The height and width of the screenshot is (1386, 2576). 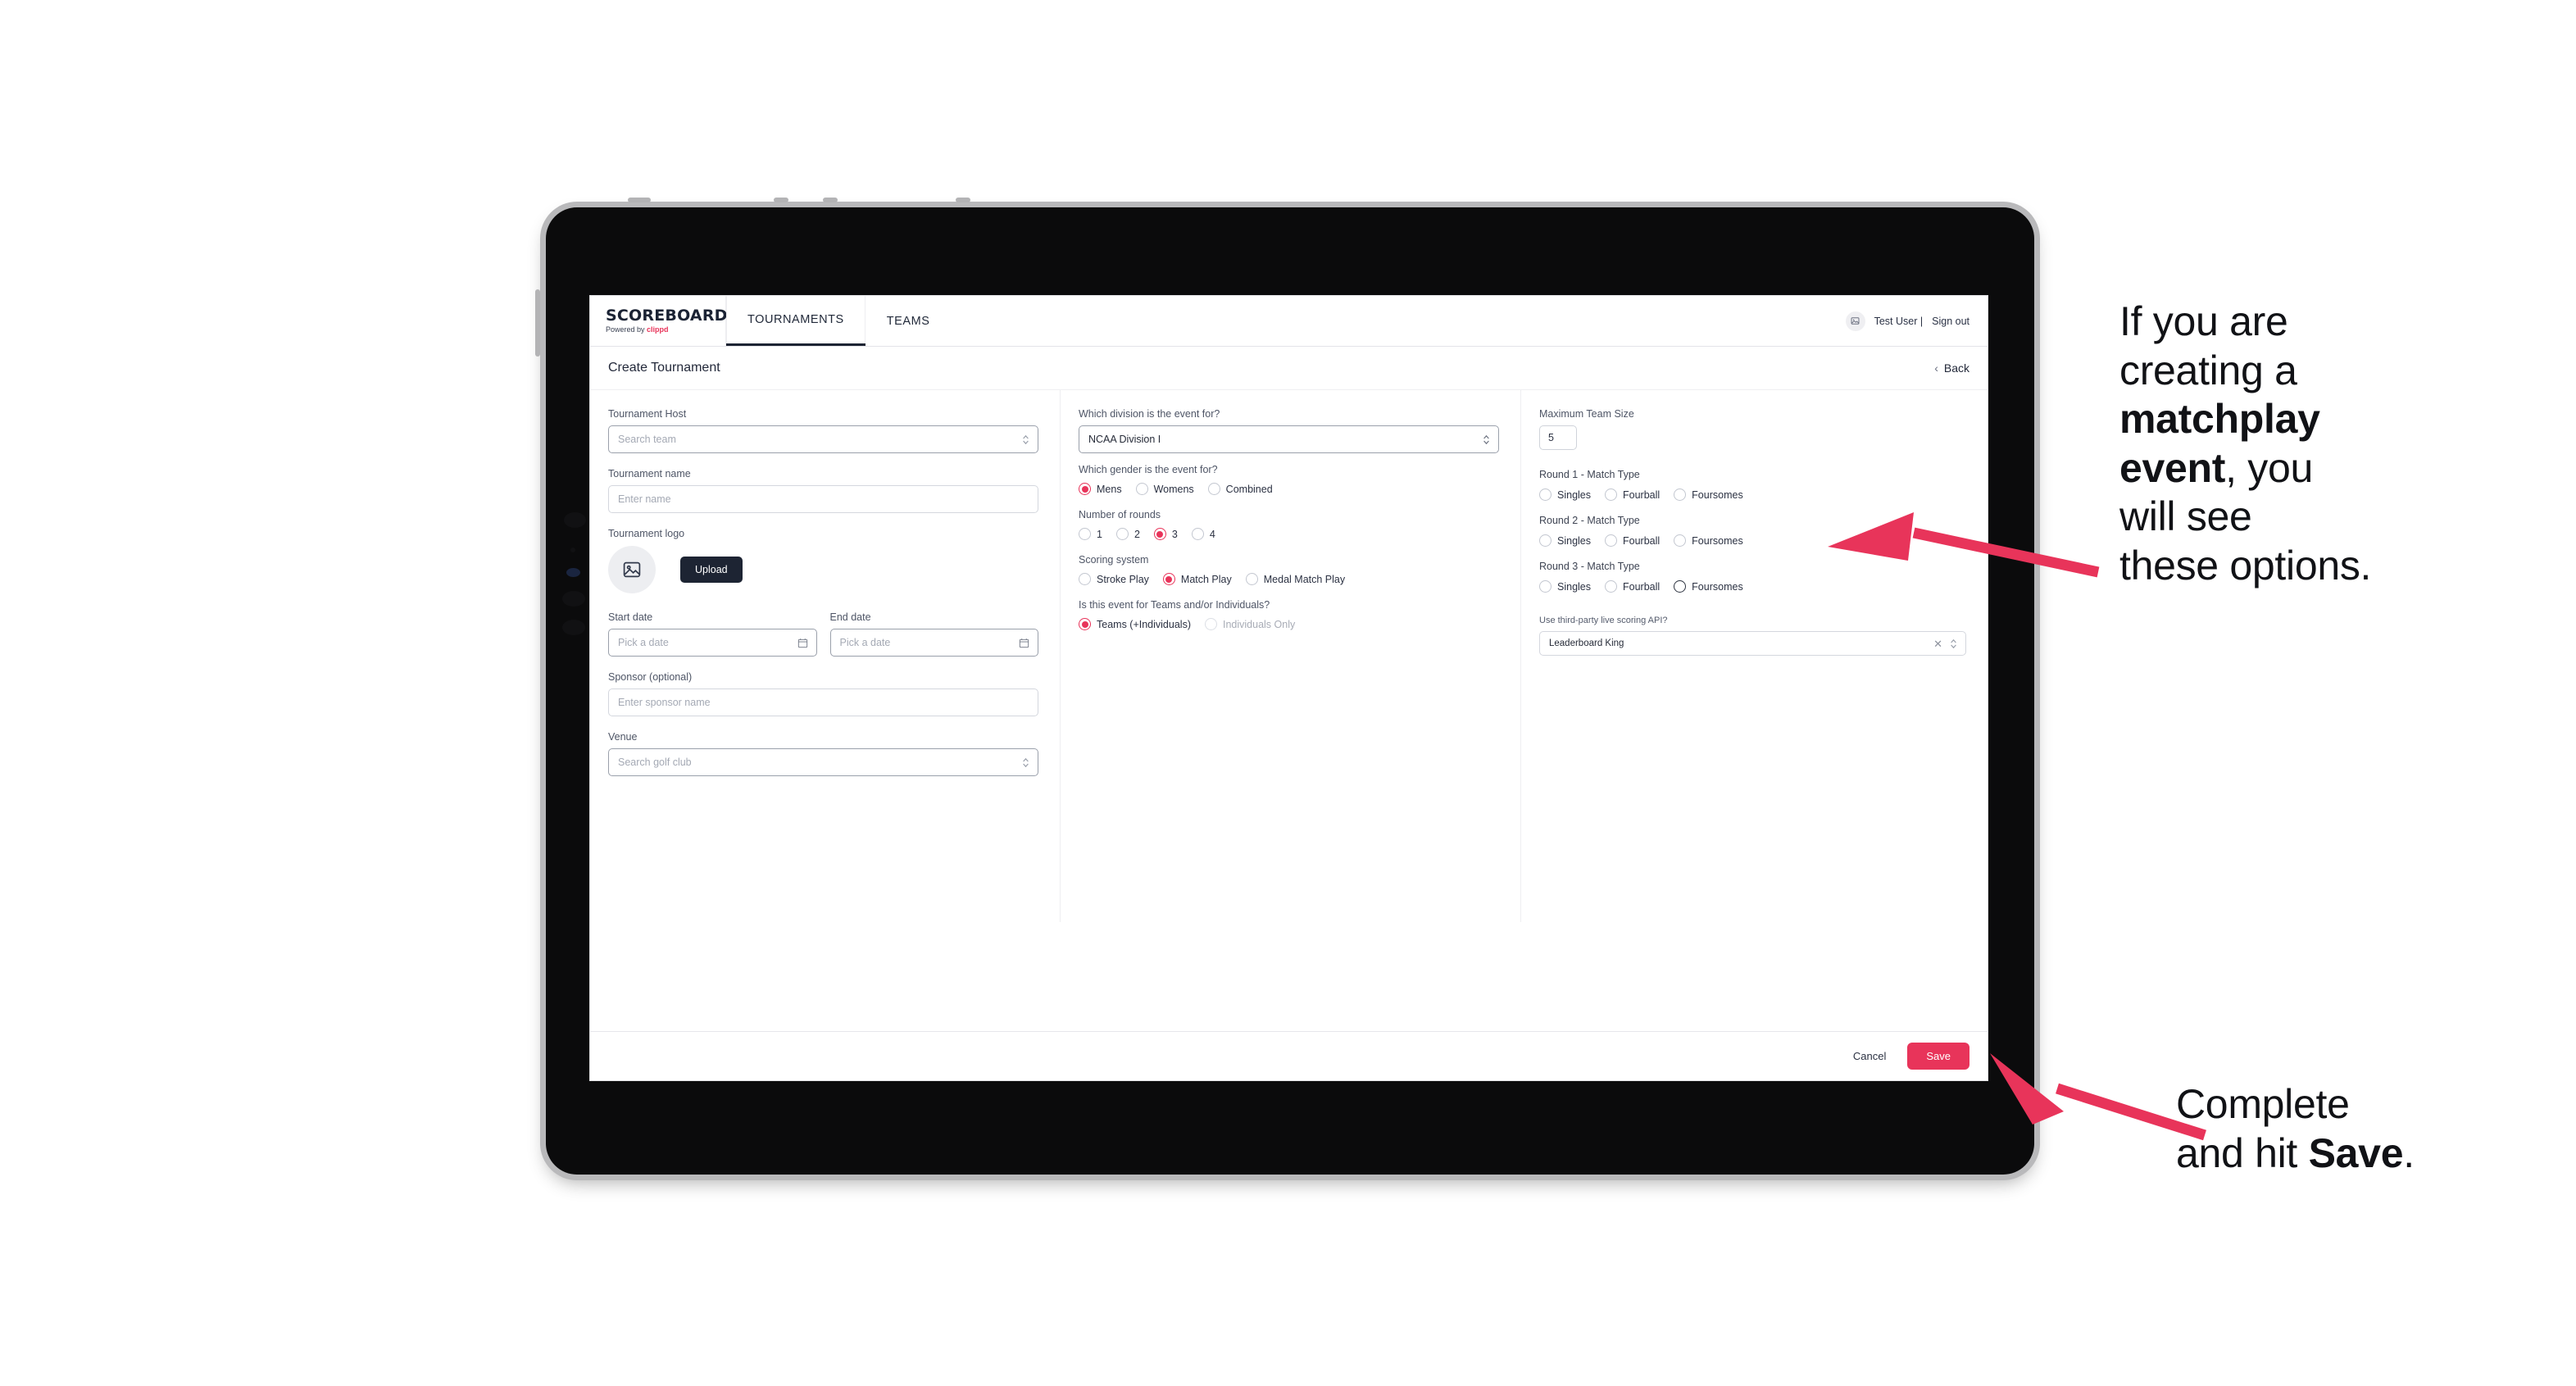 I want to click on rounds-option-1-label: 1, so click(x=1099, y=534).